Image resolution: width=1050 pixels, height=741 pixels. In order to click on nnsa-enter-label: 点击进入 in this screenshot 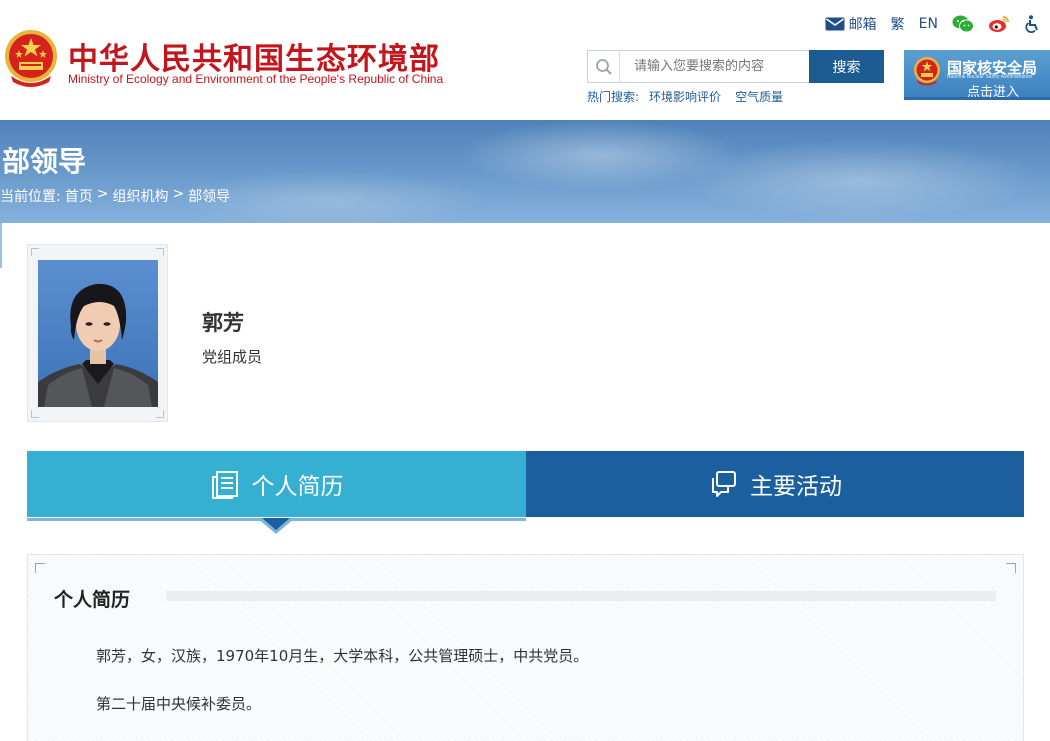, I will do `click(993, 92)`.